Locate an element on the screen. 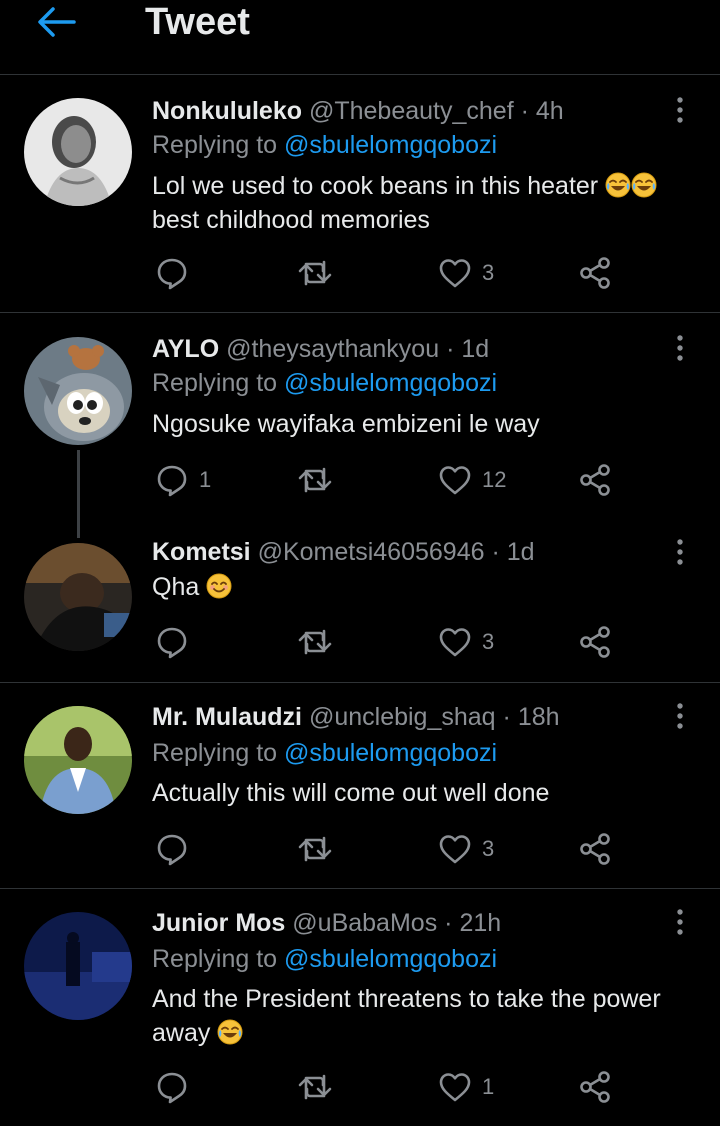 The image size is (720, 1126). user-handle: @Thebeauty_chef is located at coordinates (411, 111).